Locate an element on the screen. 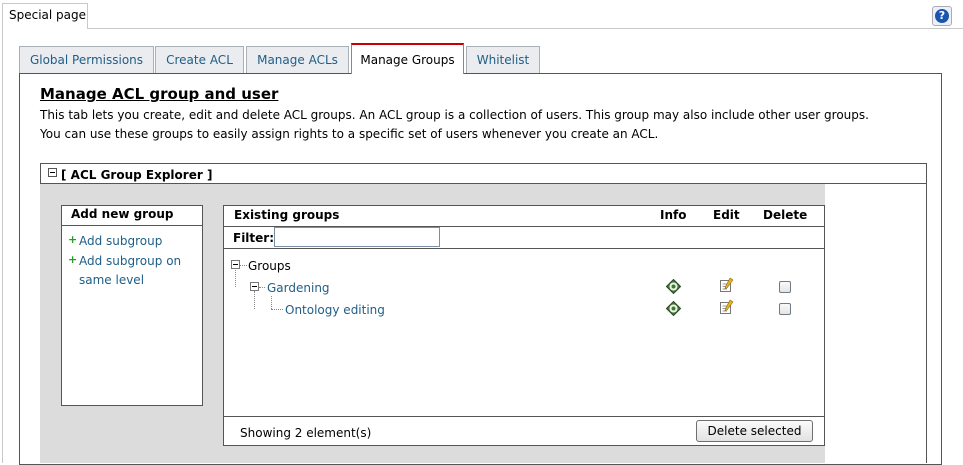 The width and height of the screenshot is (963, 465). tab-create-acl: Create ACL is located at coordinates (199, 59).